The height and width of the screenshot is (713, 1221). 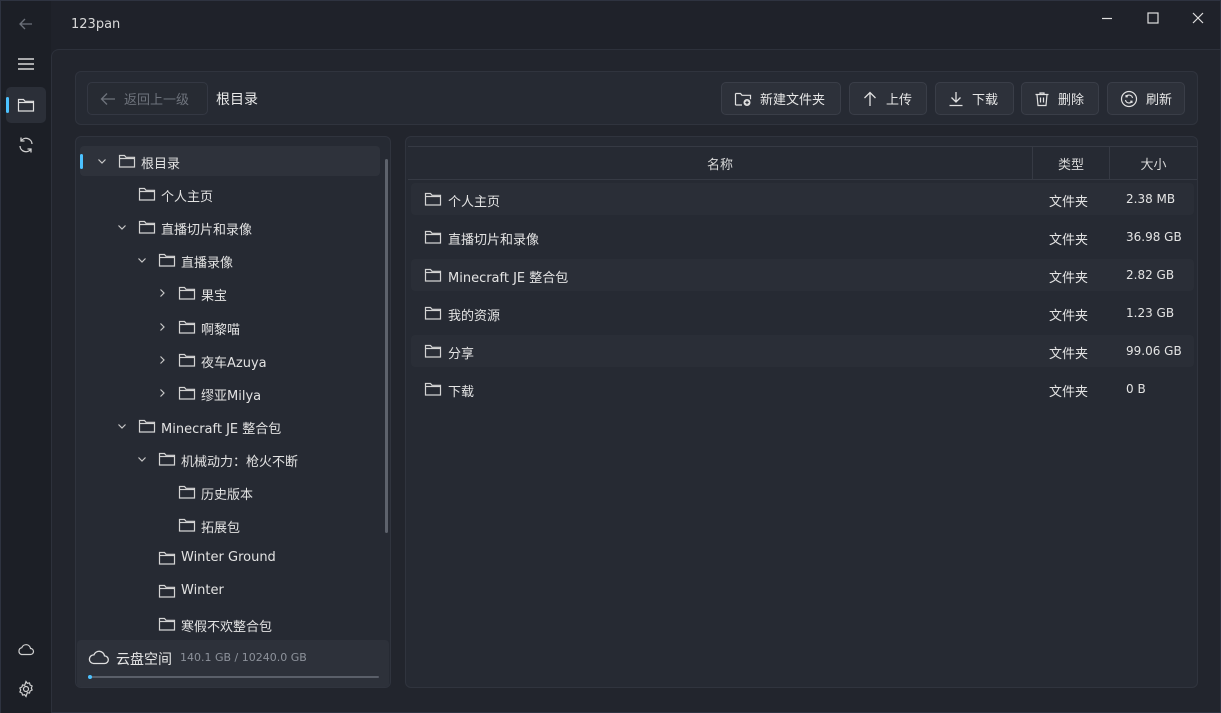 What do you see at coordinates (230, 227) in the screenshot?
I see `tree-item: 直播切片和录像` at bounding box center [230, 227].